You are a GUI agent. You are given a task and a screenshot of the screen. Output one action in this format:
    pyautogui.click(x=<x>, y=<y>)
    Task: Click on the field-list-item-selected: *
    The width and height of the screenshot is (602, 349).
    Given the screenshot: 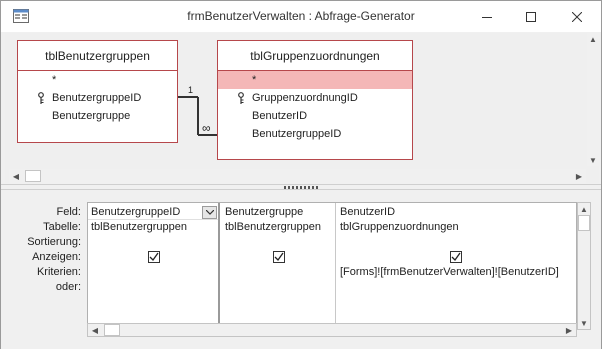 What is the action you would take?
    pyautogui.click(x=315, y=80)
    